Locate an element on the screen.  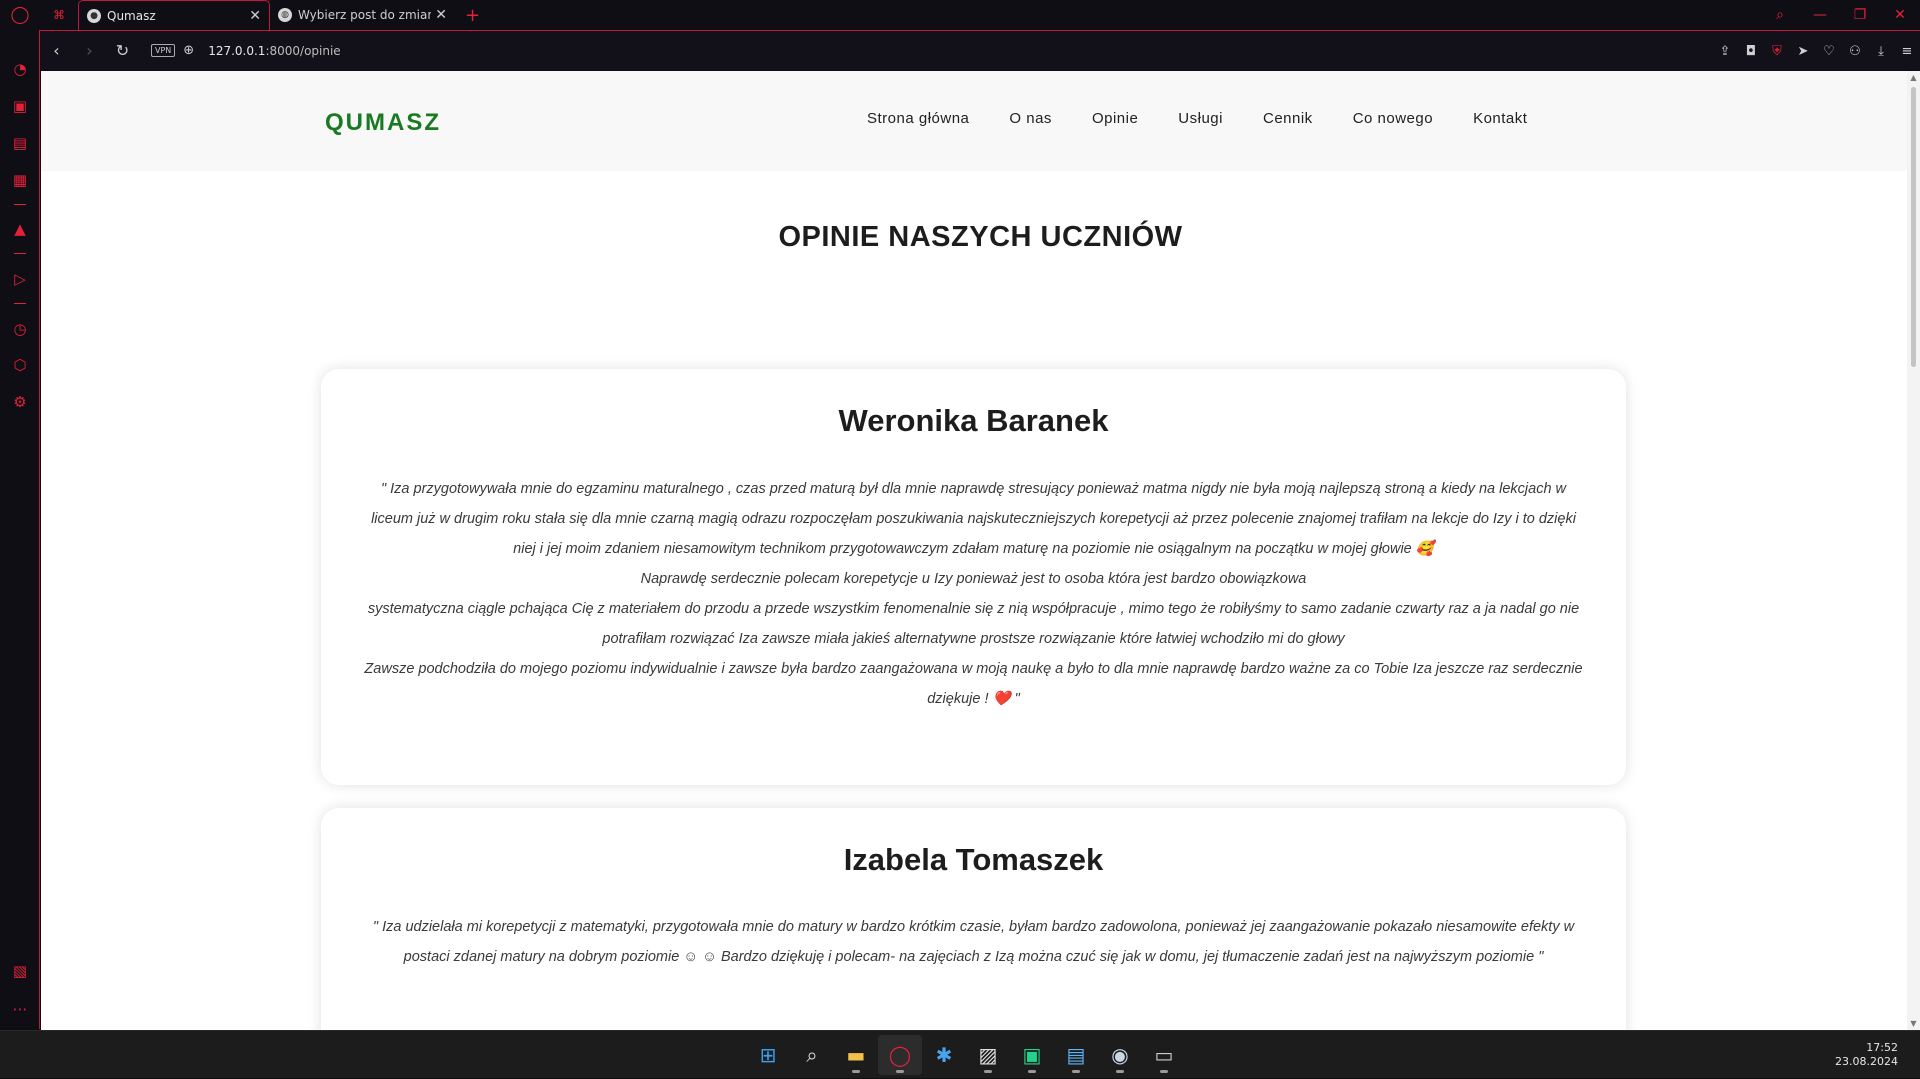
history-icon: ◷ is located at coordinates (20, 329).